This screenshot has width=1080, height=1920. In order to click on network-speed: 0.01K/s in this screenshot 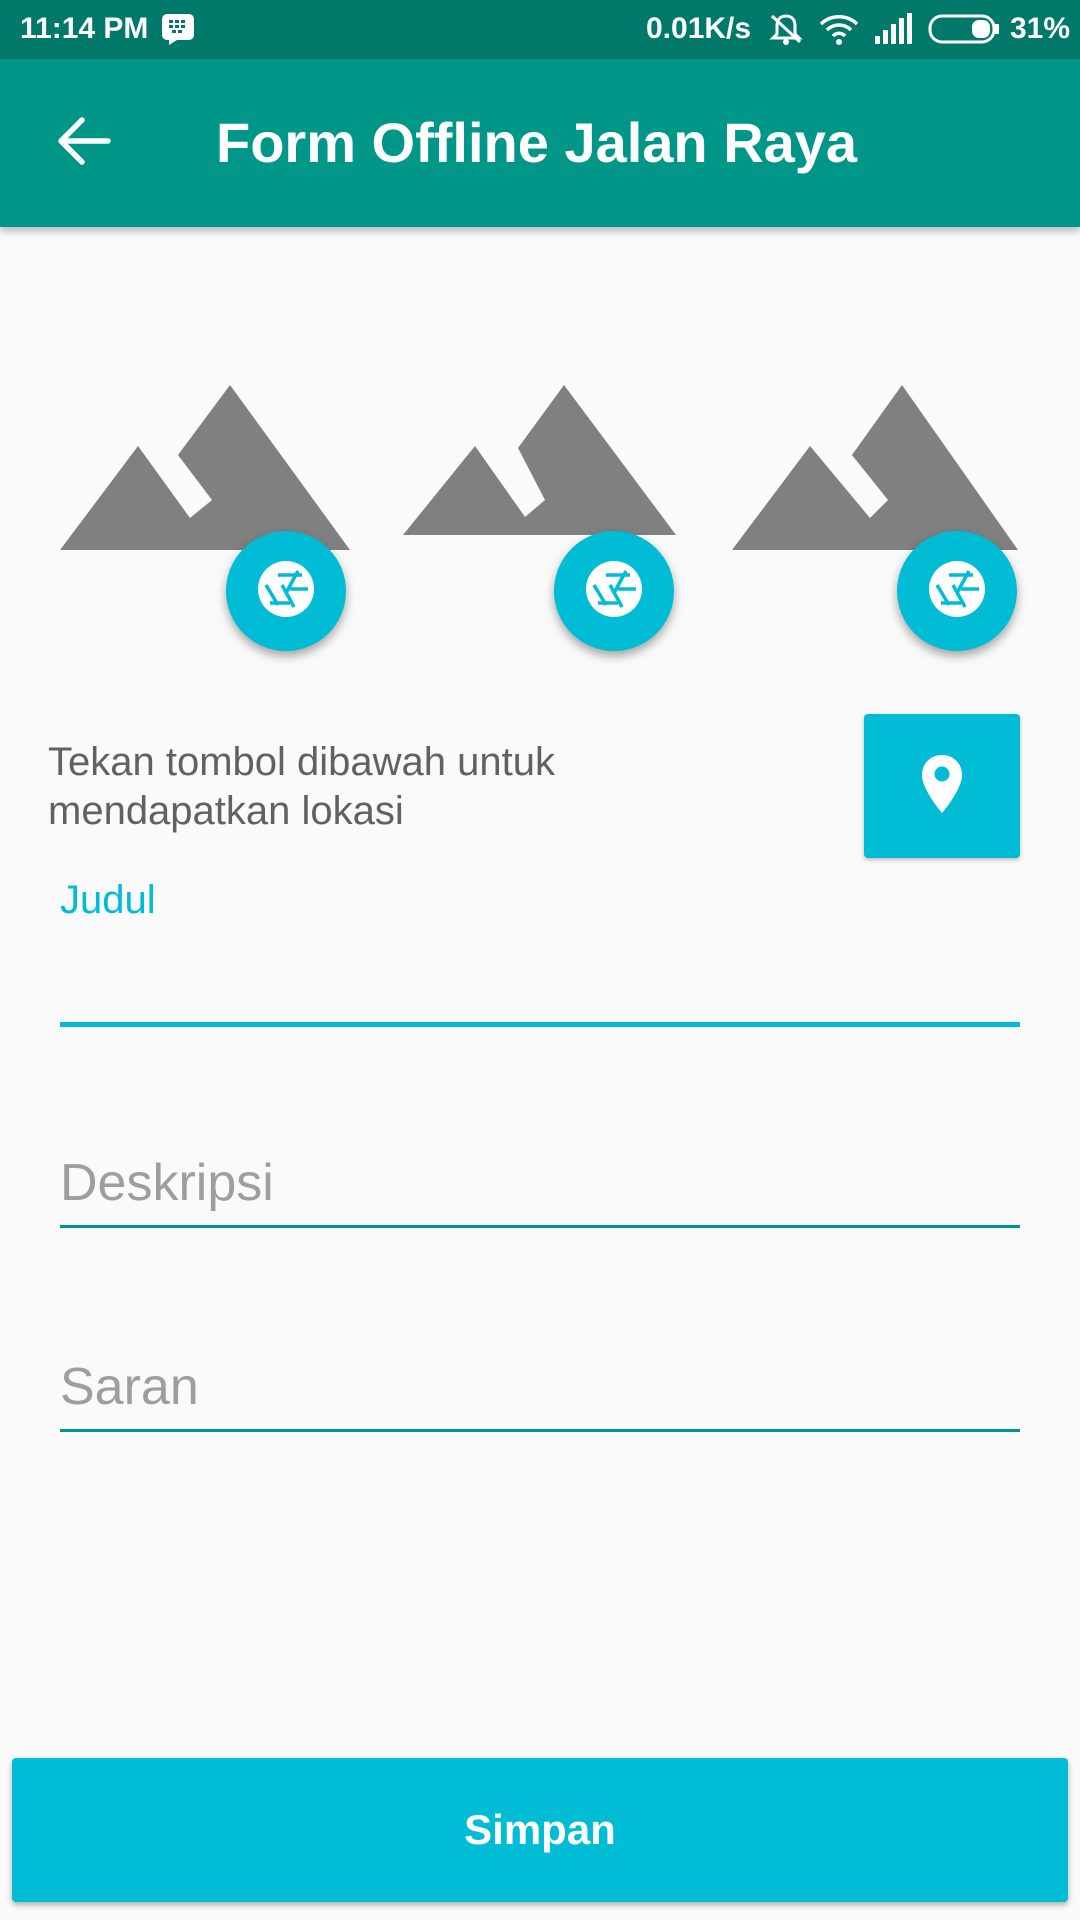, I will do `click(699, 28)`.